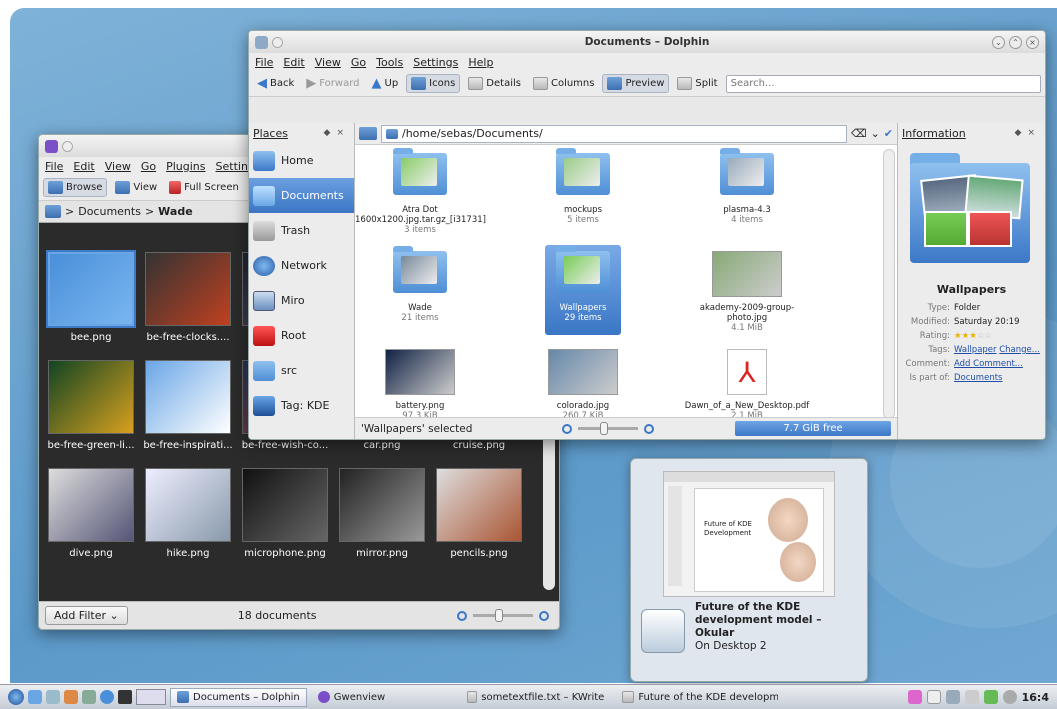 This screenshot has width=1057, height=709. Describe the element at coordinates (933, 697) in the screenshot. I see `clipboard-icon` at that location.